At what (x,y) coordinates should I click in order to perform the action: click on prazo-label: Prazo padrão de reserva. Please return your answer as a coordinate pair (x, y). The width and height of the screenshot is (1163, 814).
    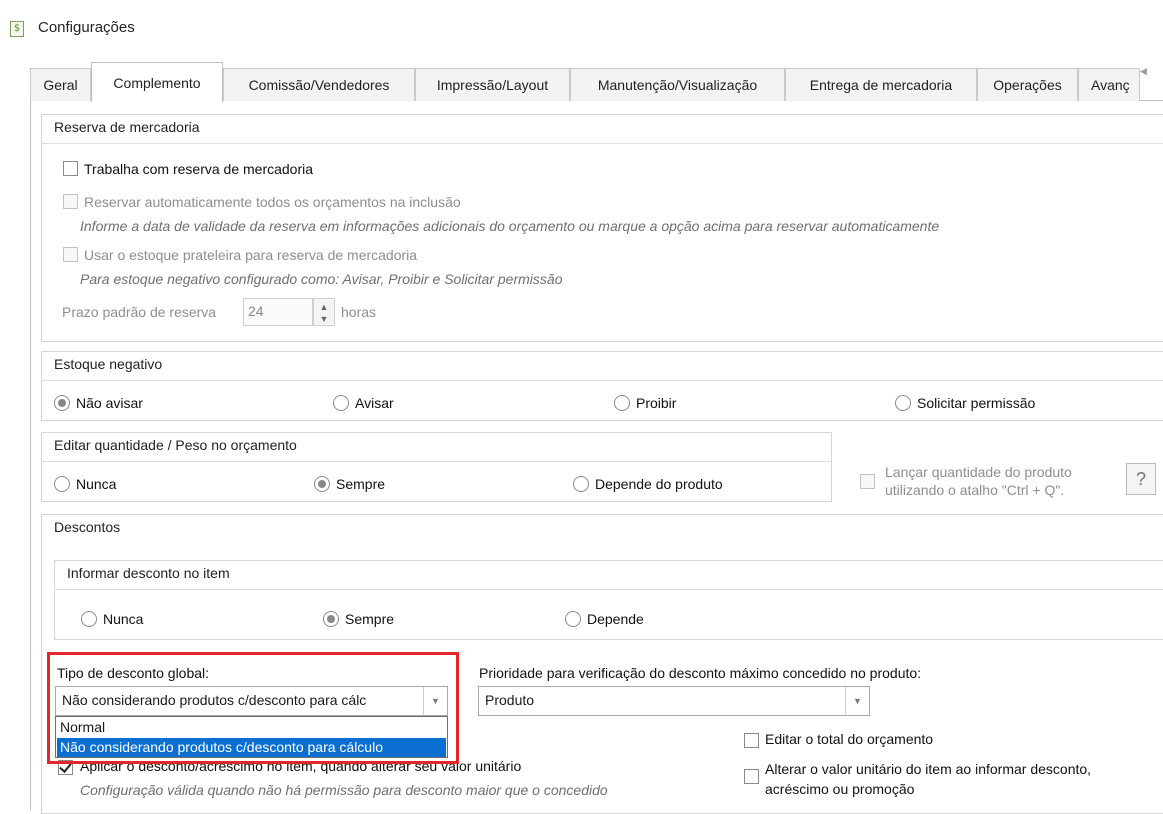
    Looking at the image, I should click on (139, 312).